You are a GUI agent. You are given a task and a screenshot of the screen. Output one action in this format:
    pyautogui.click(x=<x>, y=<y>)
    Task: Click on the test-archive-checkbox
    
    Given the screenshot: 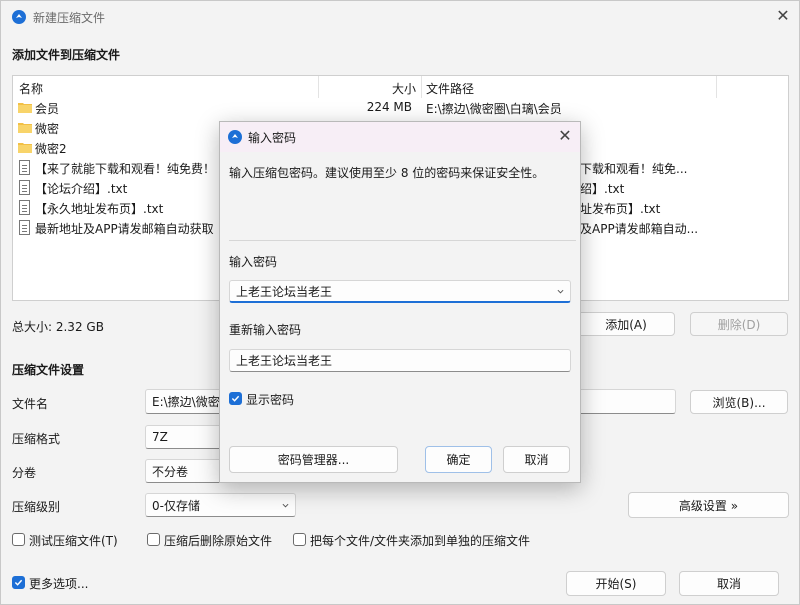 What is the action you would take?
    pyautogui.click(x=18, y=539)
    